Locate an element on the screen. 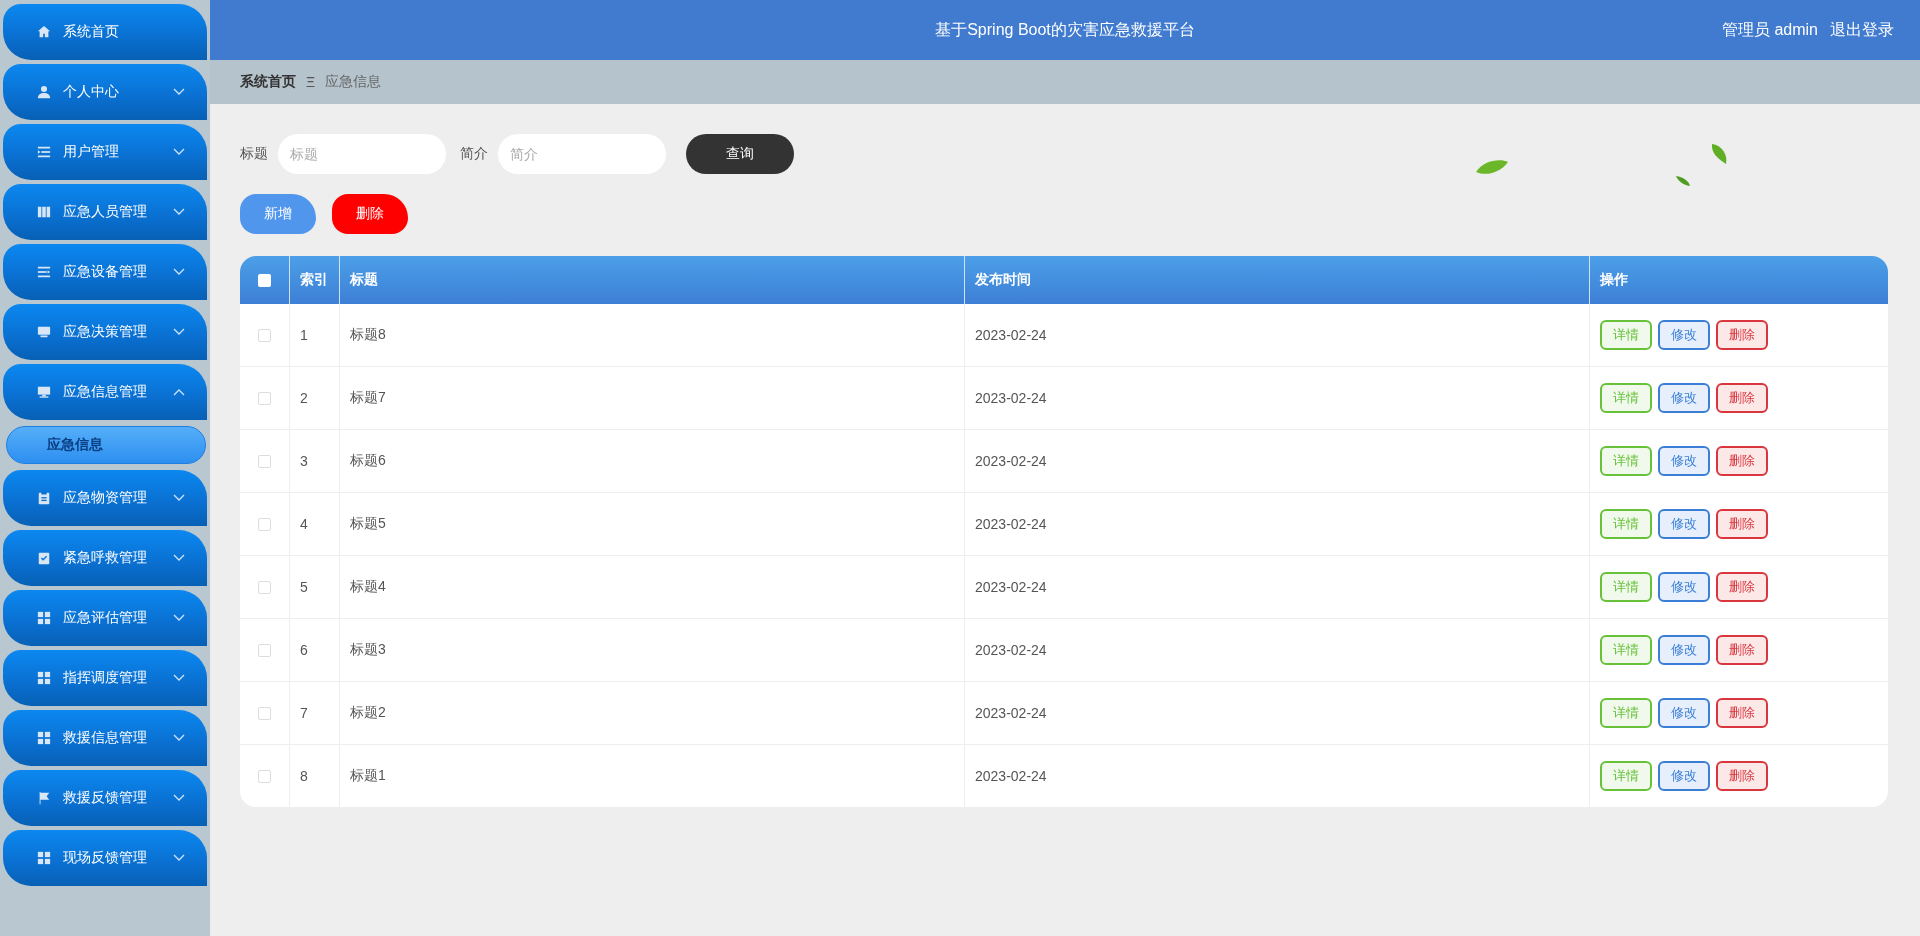 The image size is (1920, 936). flag-icon is located at coordinates (44, 798).